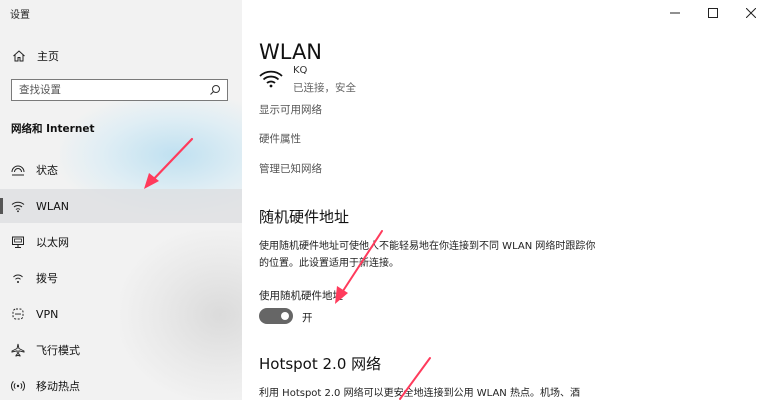  What do you see at coordinates (109, 90) in the screenshot?
I see `search-input` at bounding box center [109, 90].